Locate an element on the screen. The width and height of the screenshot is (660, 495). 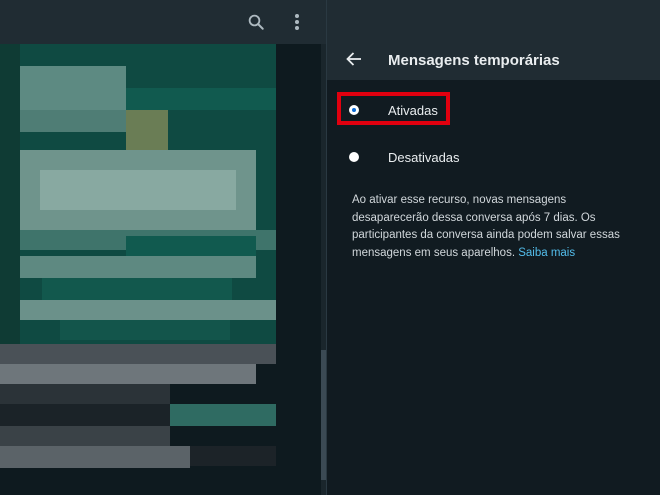
chat-header is located at coordinates (163, 22).